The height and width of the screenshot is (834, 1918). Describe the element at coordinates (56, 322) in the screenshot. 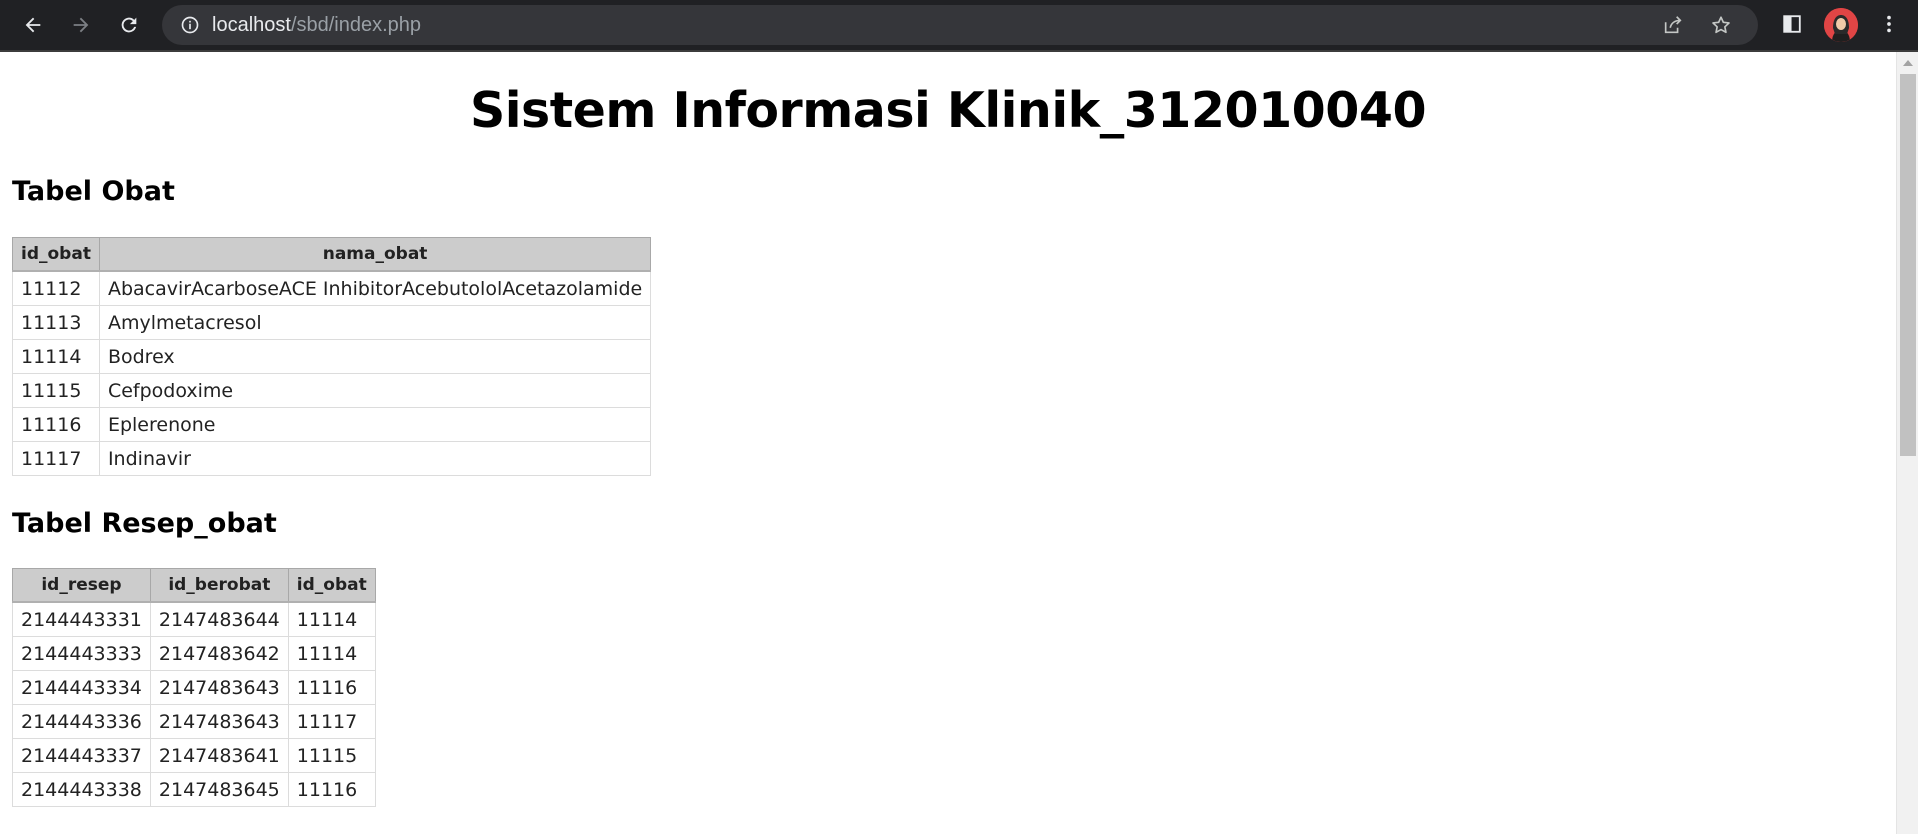

I see `table-cell: 11113` at that location.